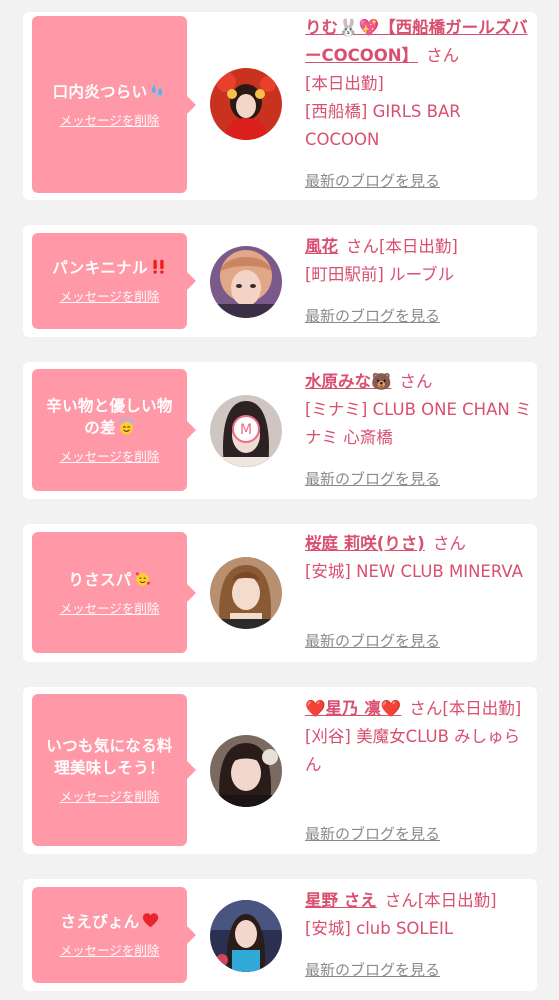 This screenshot has width=559, height=1000. I want to click on red-heart-icon, so click(150, 920).